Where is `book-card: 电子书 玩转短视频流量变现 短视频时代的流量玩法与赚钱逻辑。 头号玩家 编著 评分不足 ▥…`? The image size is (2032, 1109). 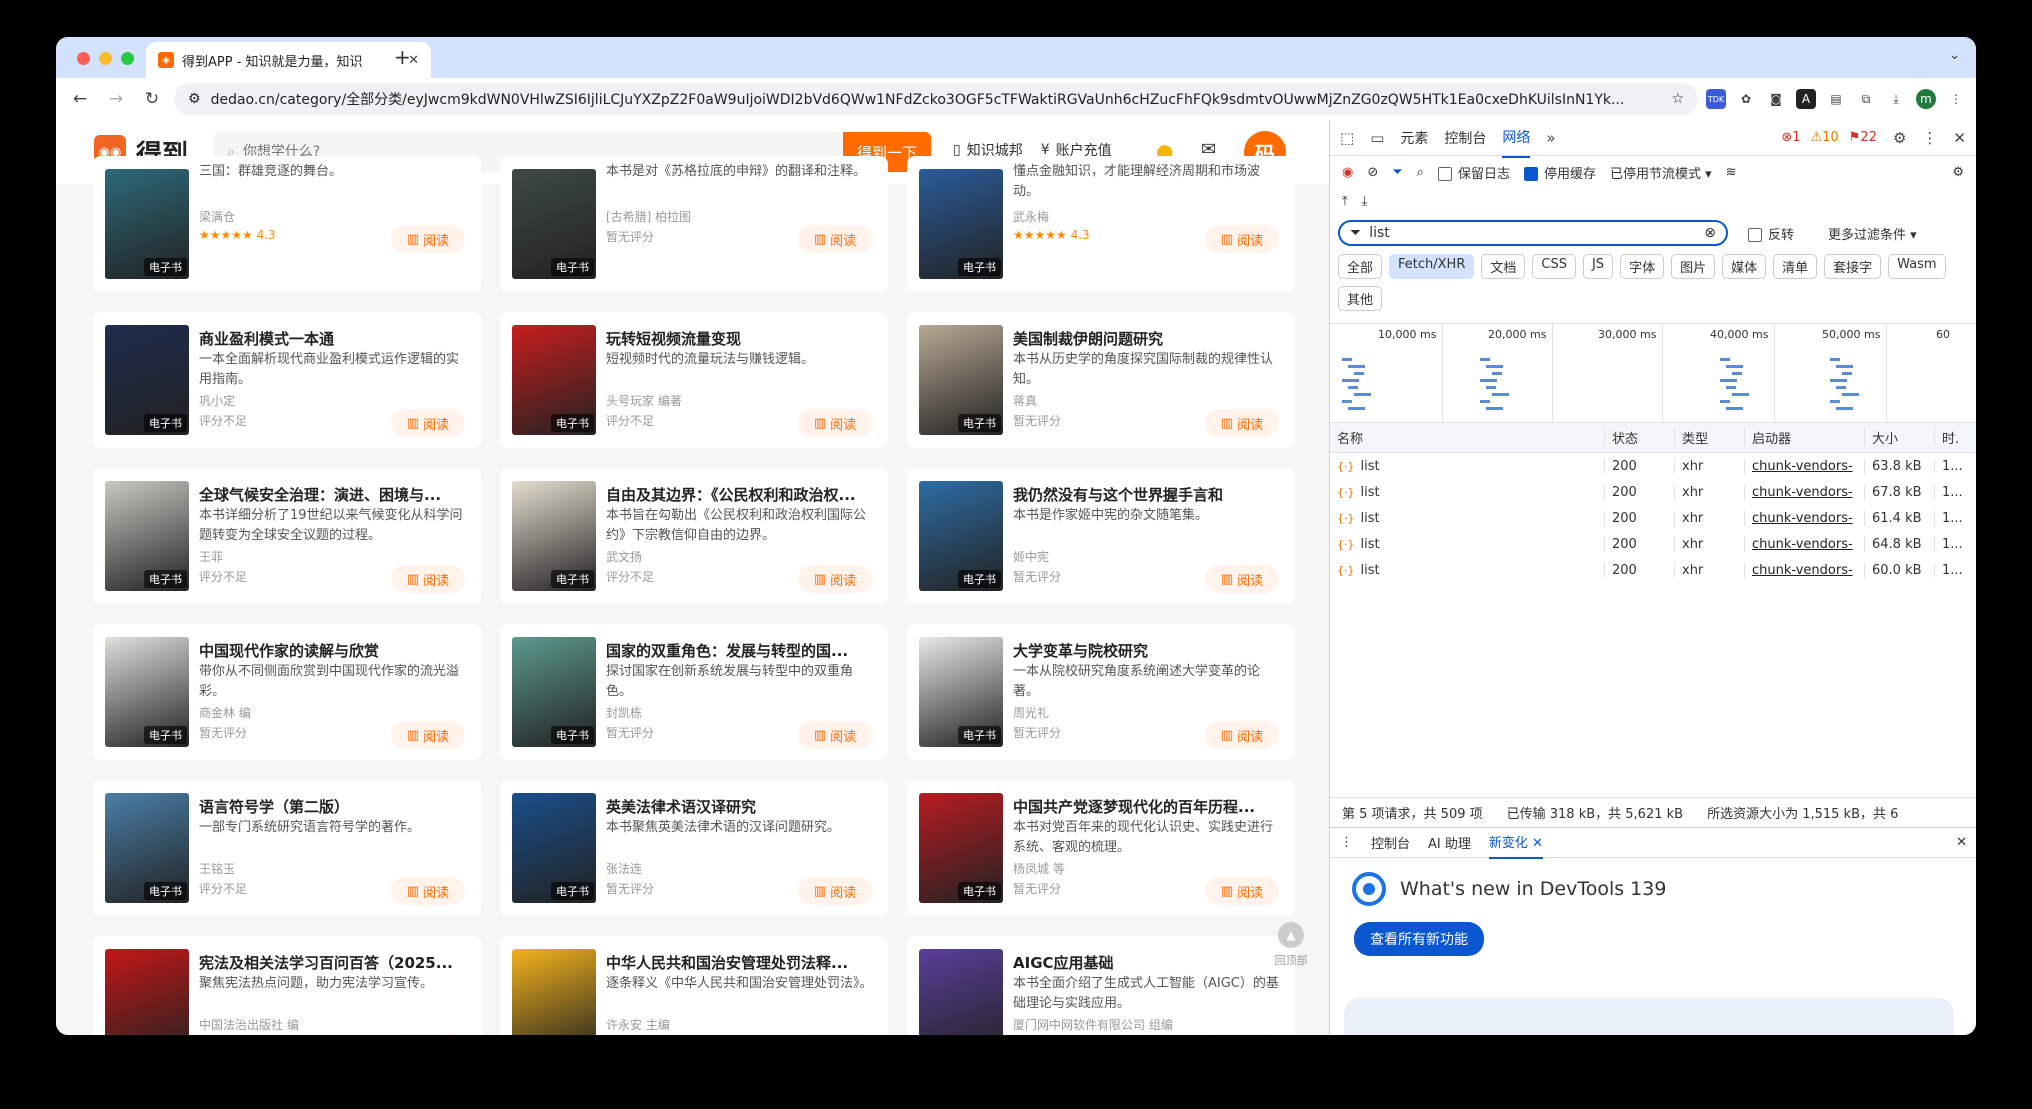 book-card: 电子书 玩转短视频流量变现 短视频时代的流量玩法与赚钱逻辑。 头号玩家 编著 评分不足 ▥… is located at coordinates (694, 380).